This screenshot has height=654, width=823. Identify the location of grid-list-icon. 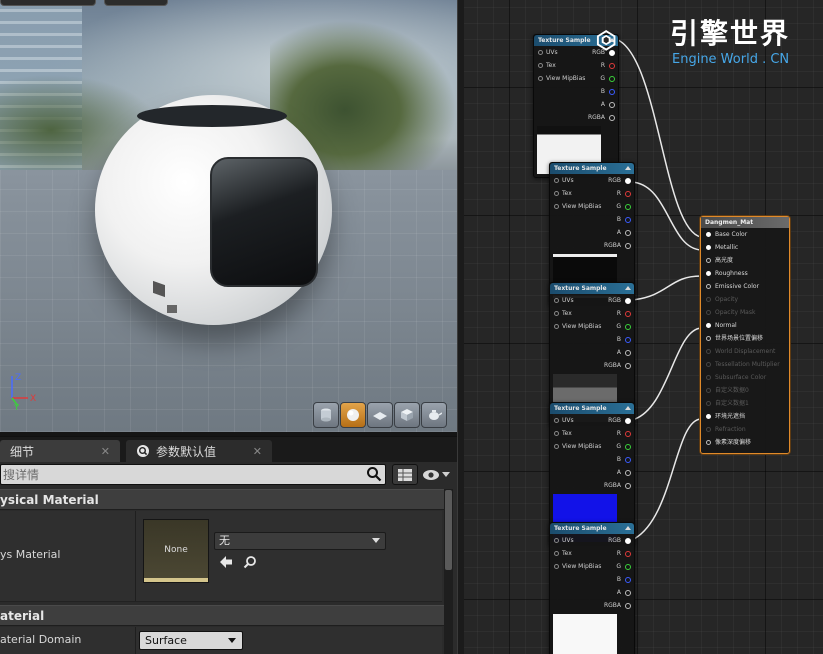
(405, 474).